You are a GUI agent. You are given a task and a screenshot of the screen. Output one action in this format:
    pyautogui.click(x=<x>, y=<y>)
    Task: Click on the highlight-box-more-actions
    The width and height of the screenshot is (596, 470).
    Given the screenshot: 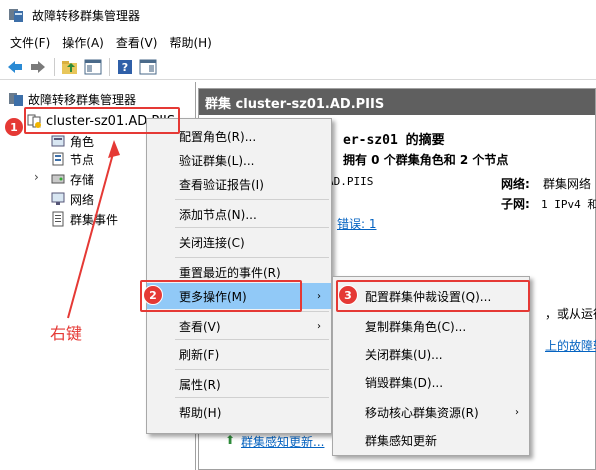 What is the action you would take?
    pyautogui.click(x=221, y=296)
    